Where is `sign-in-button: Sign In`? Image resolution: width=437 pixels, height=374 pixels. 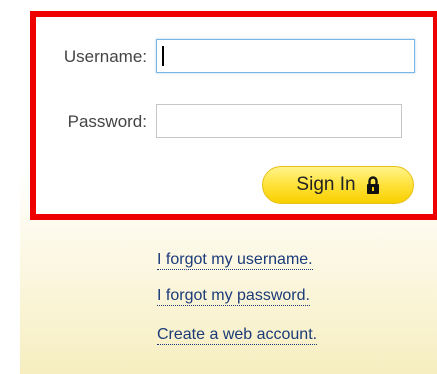 sign-in-button: Sign In is located at coordinates (338, 185).